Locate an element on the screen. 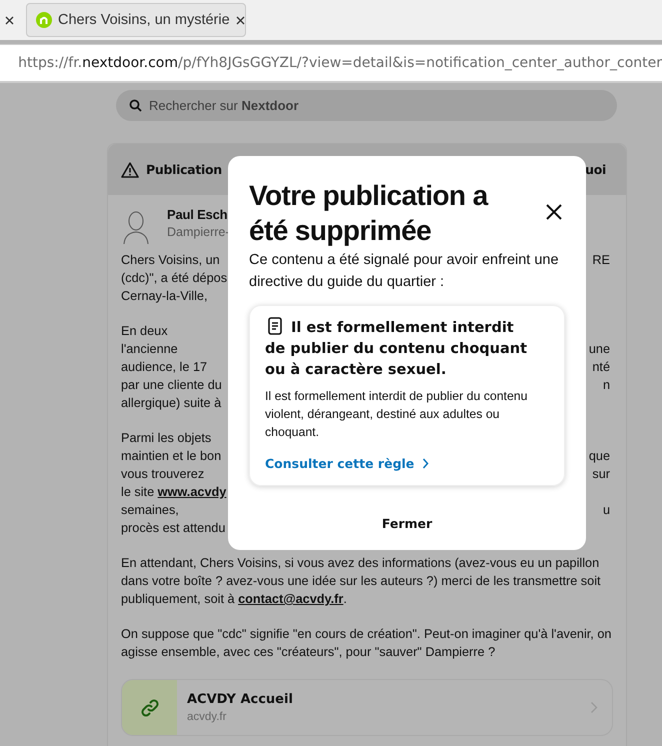  text-fragment: RE is located at coordinates (601, 260).